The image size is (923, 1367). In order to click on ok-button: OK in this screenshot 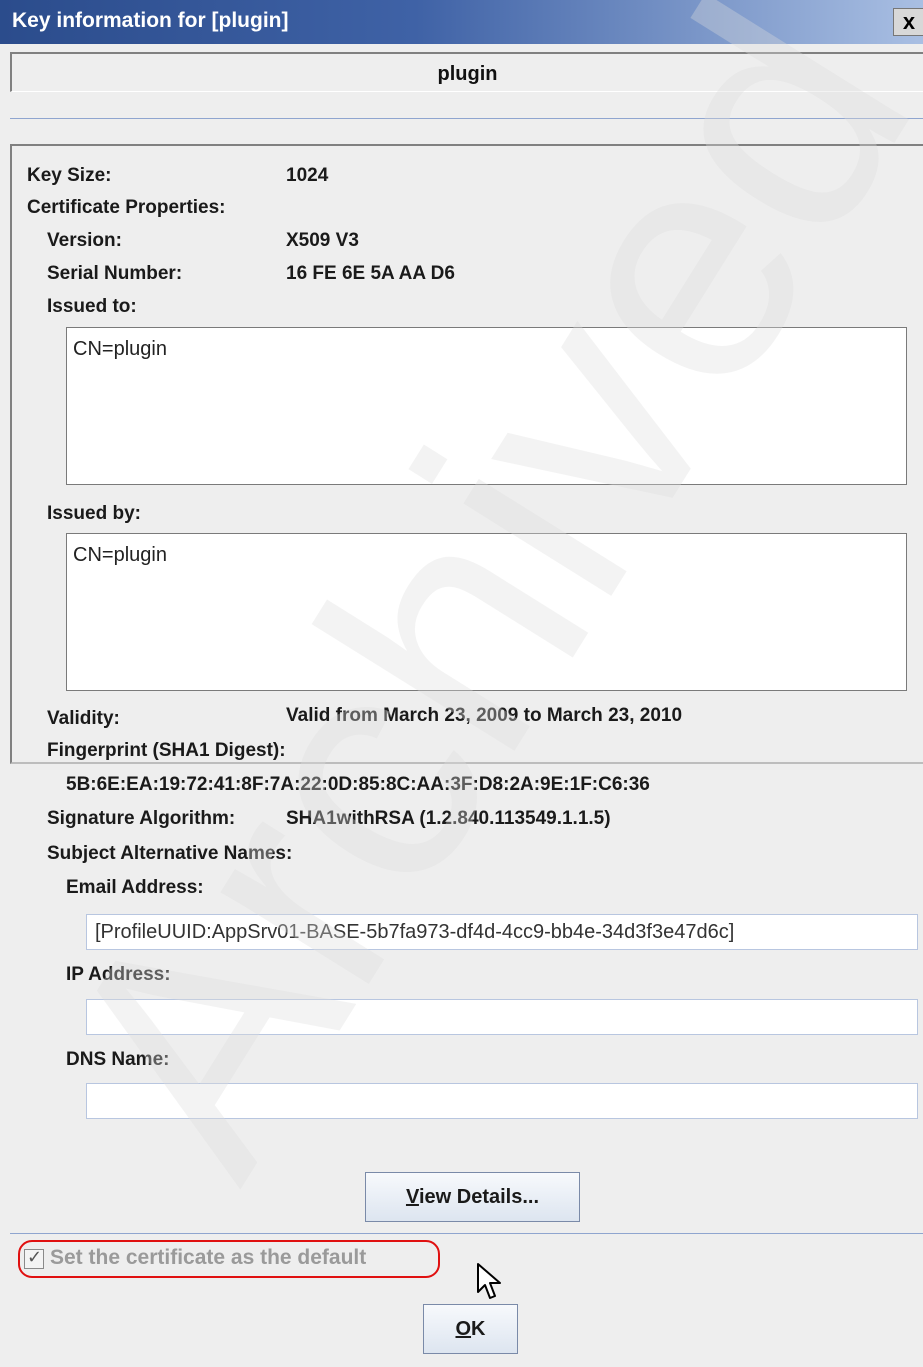, I will do `click(470, 1329)`.